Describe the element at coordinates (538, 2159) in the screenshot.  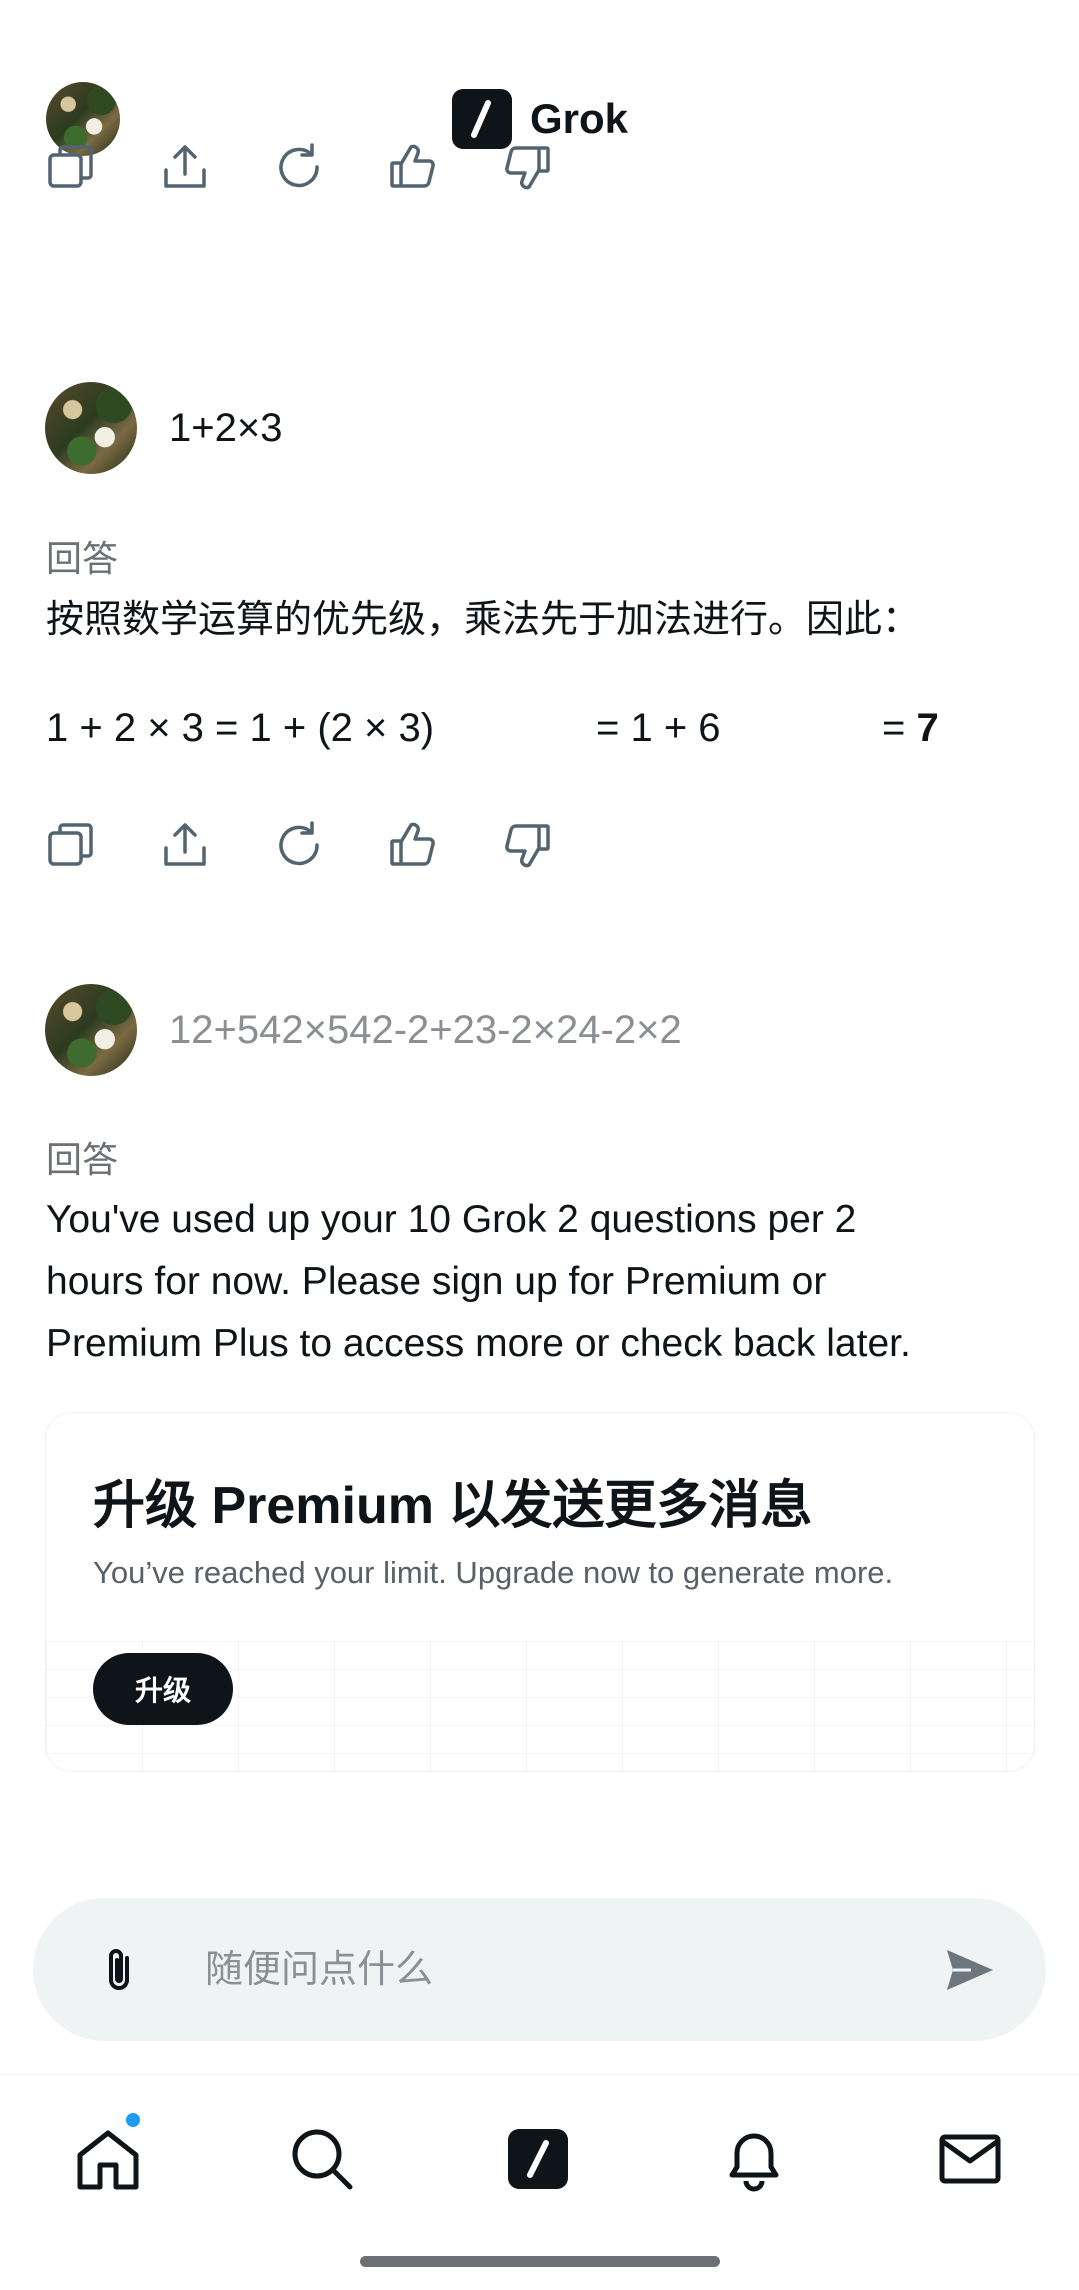
I see `grok-icon` at that location.